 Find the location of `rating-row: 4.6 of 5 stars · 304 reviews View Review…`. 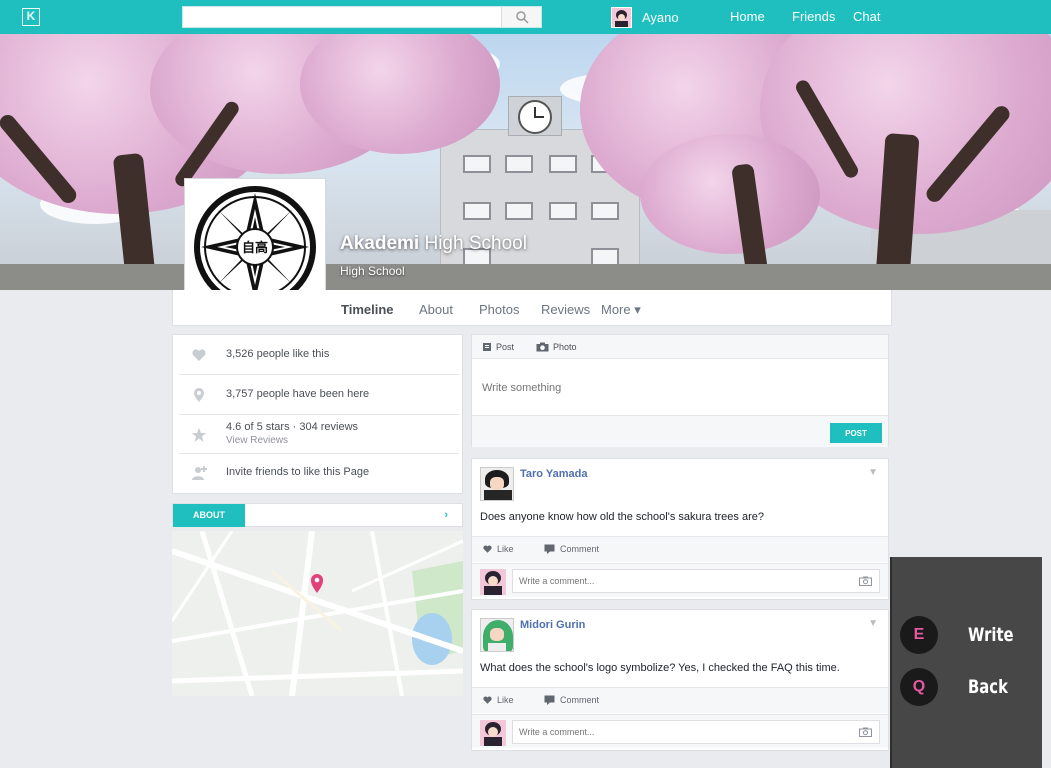

rating-row: 4.6 of 5 stars · 304 reviews View Review… is located at coordinates (318, 433).